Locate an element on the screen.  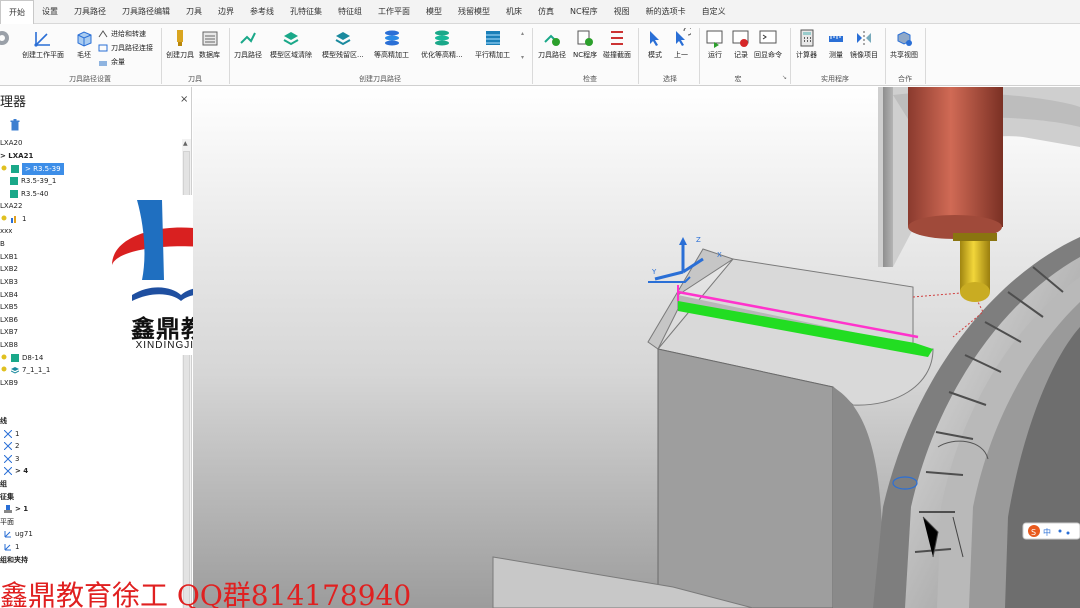
watermark-text: 鑫鼎教育徐工 QQ群814178940 is located at coordinates (206, 593).